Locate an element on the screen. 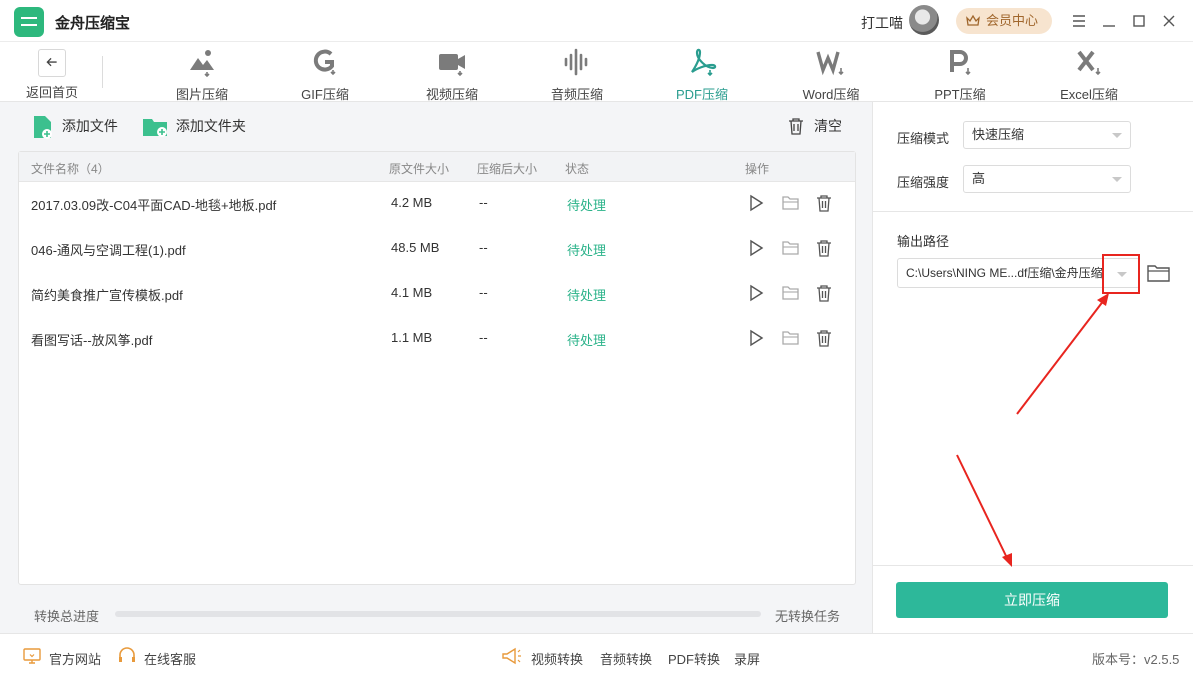  progress-label: 转换总进度 is located at coordinates (67, 616).